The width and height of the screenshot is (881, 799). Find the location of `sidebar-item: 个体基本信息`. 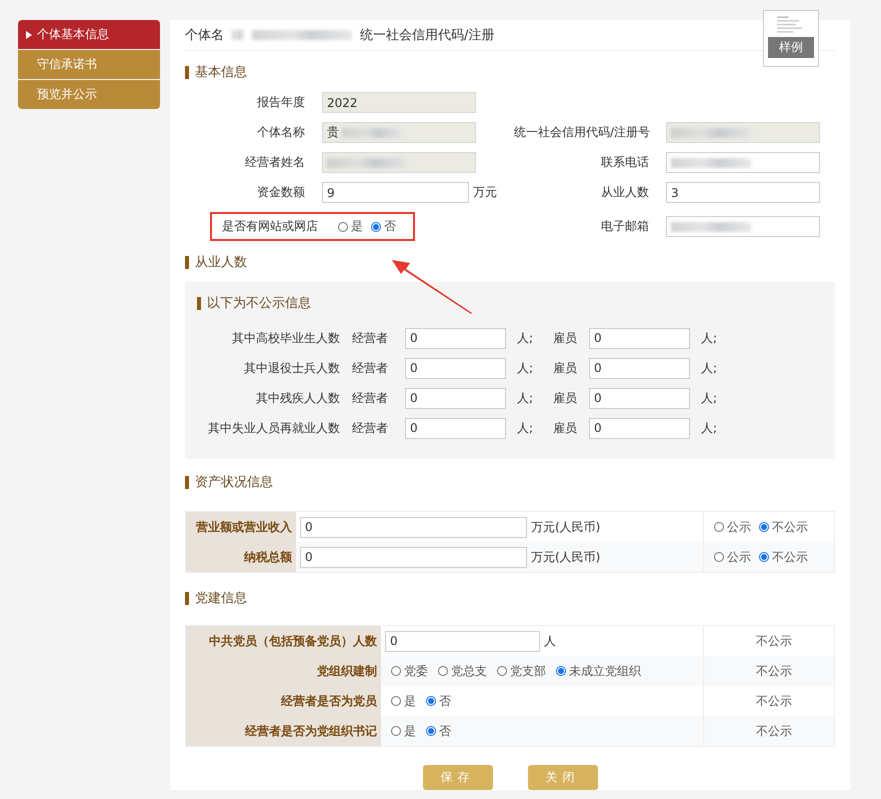

sidebar-item: 个体基本信息 is located at coordinates (89, 34).